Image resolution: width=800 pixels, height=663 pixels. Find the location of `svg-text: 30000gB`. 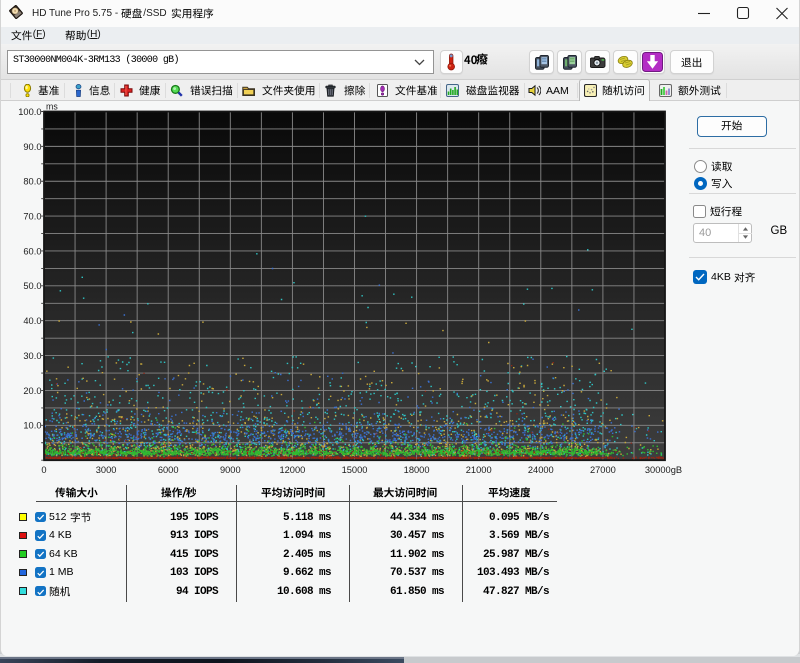

svg-text: 30000gB is located at coordinates (663, 470).